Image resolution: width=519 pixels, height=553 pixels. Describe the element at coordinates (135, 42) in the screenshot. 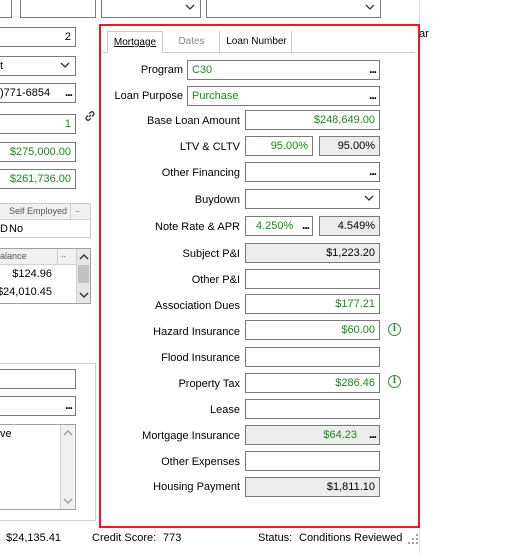

I see `tab-mortgage: Mortgage` at that location.